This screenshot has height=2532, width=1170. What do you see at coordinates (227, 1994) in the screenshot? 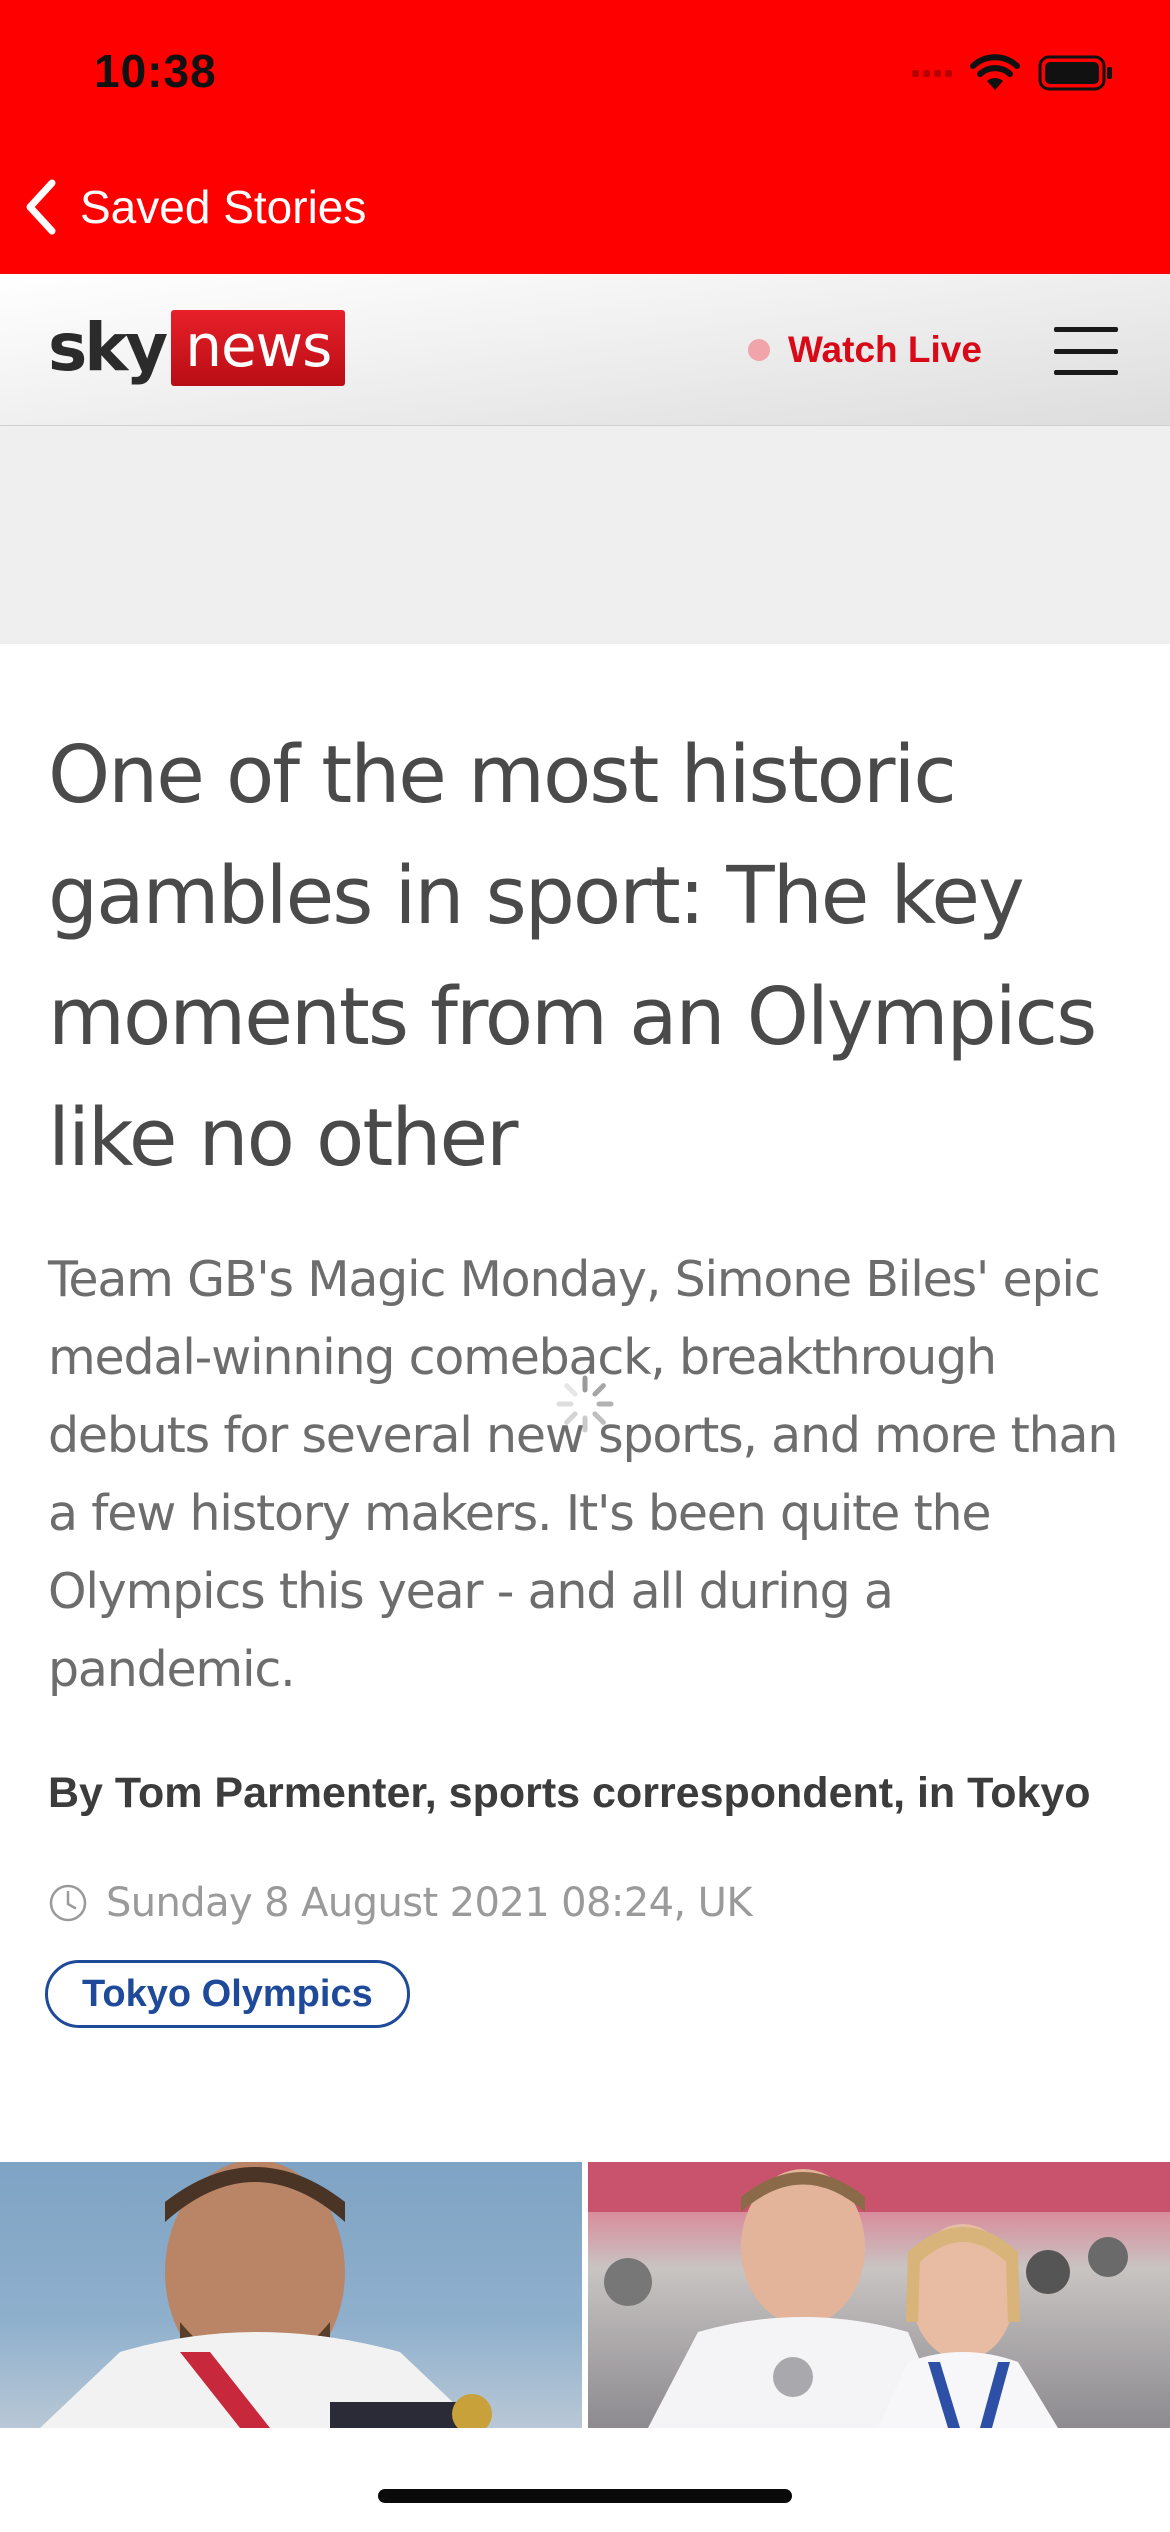
I see `tag-tokyo-olympics: Tokyo Olympics` at bounding box center [227, 1994].